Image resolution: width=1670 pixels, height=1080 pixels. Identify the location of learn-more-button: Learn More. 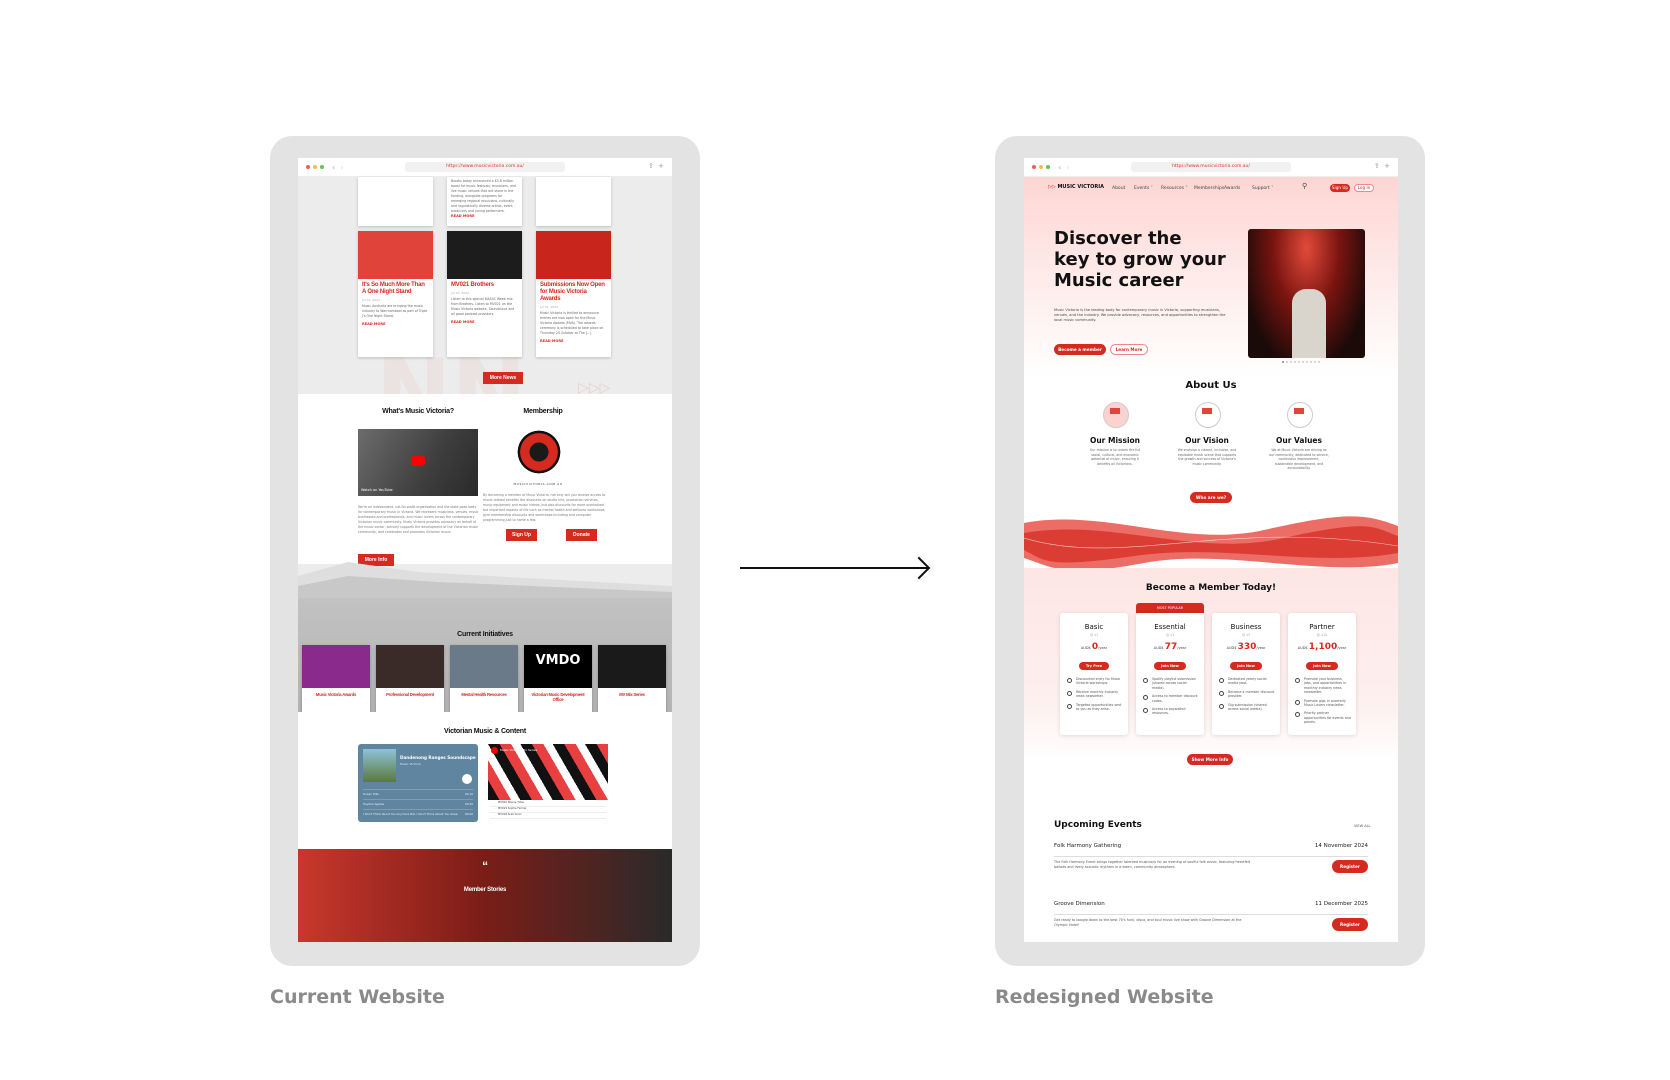
(1129, 349).